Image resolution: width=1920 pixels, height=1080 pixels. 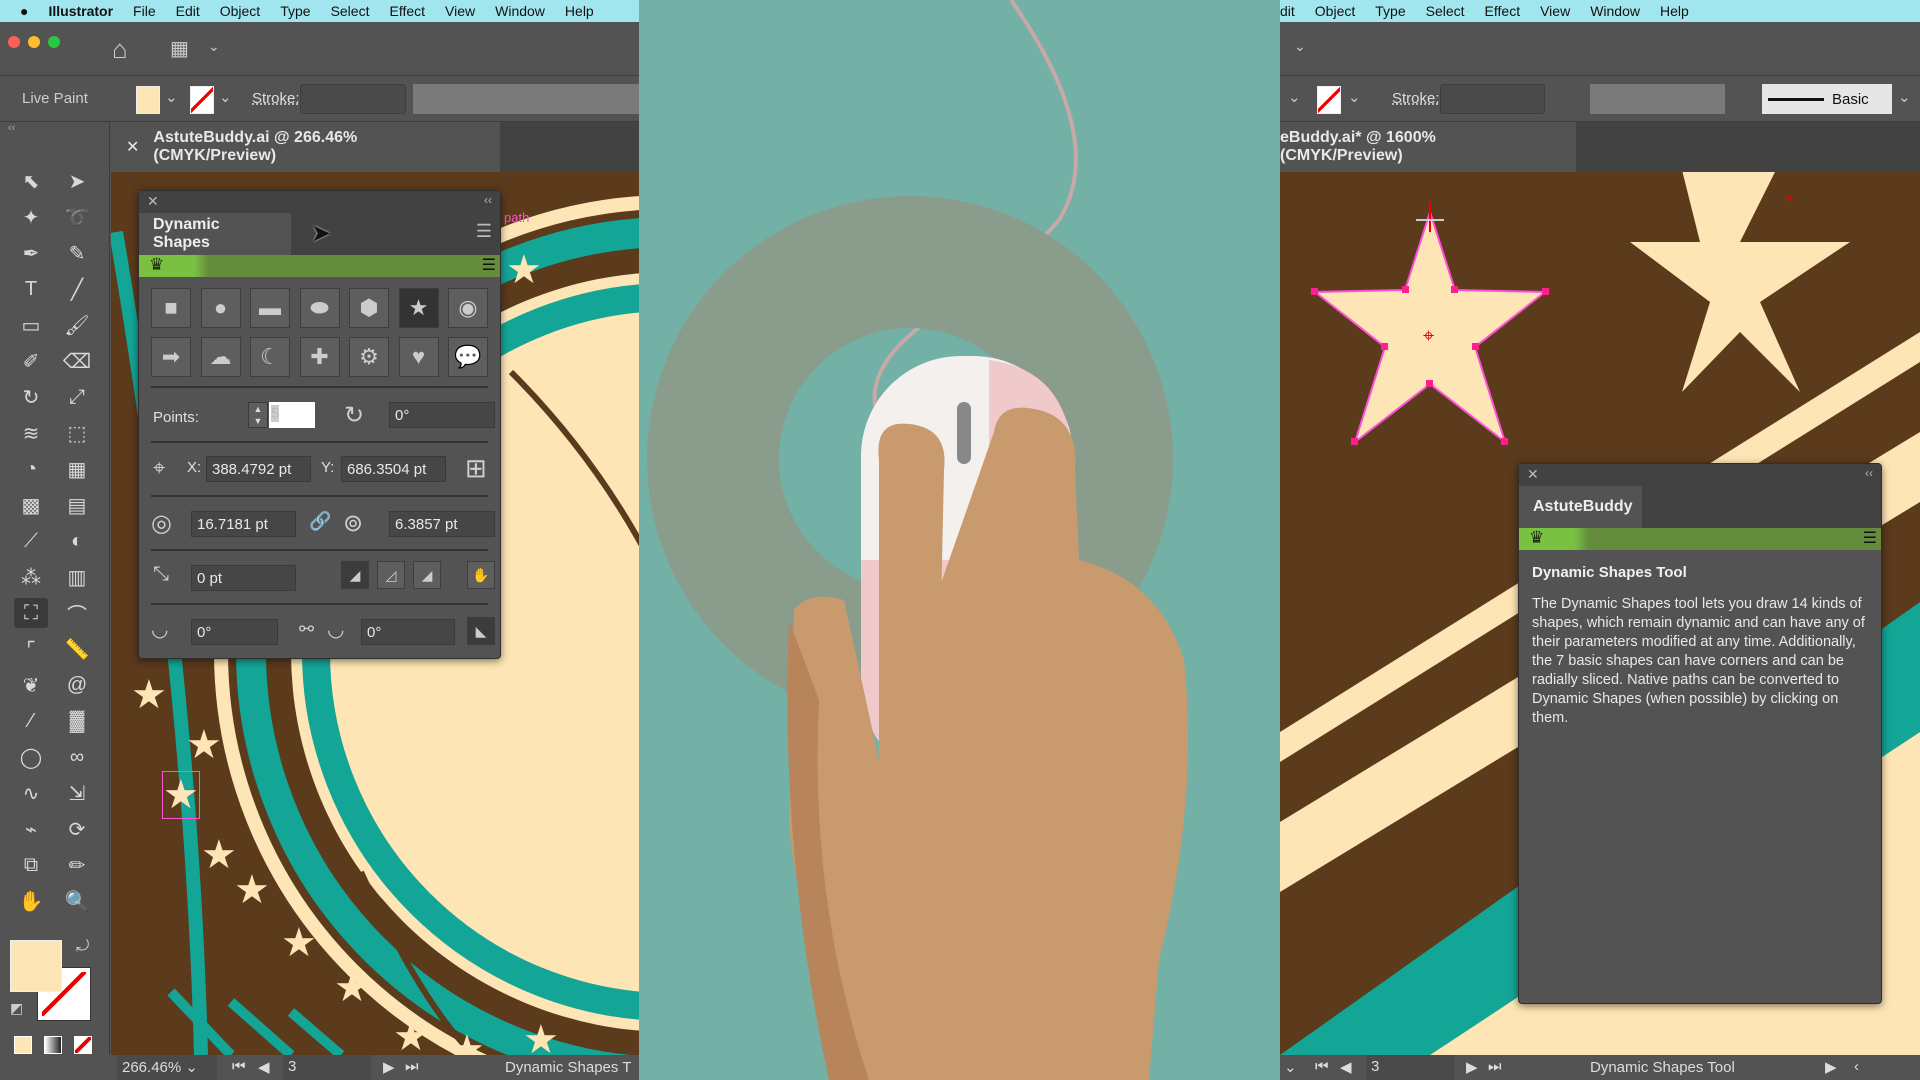 I want to click on close-tab-icon: ✕, so click(x=132, y=147).